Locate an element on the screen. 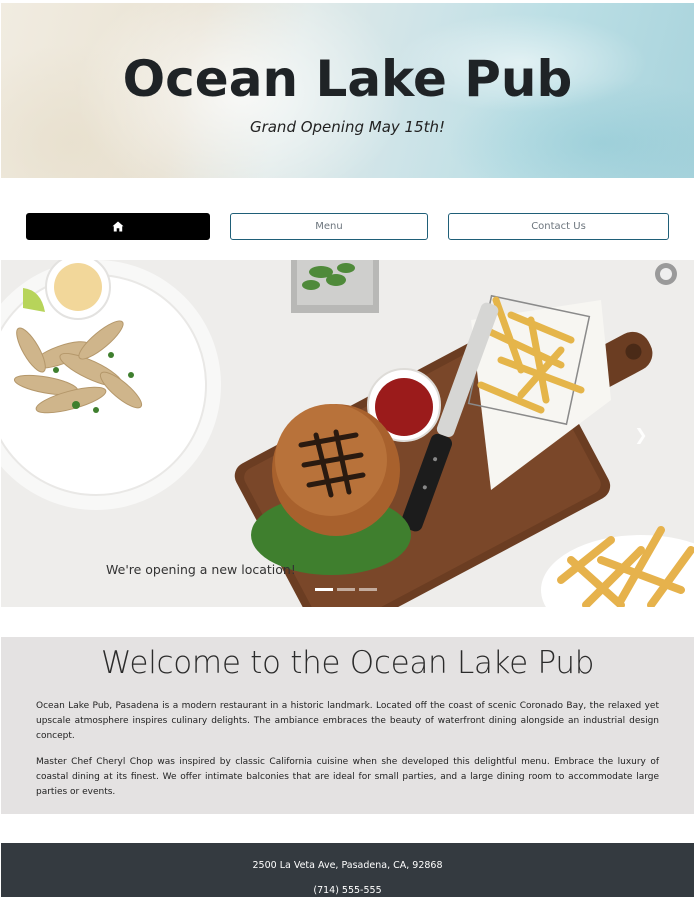  carousel-prev-button: ❮ is located at coordinates (55, 434).